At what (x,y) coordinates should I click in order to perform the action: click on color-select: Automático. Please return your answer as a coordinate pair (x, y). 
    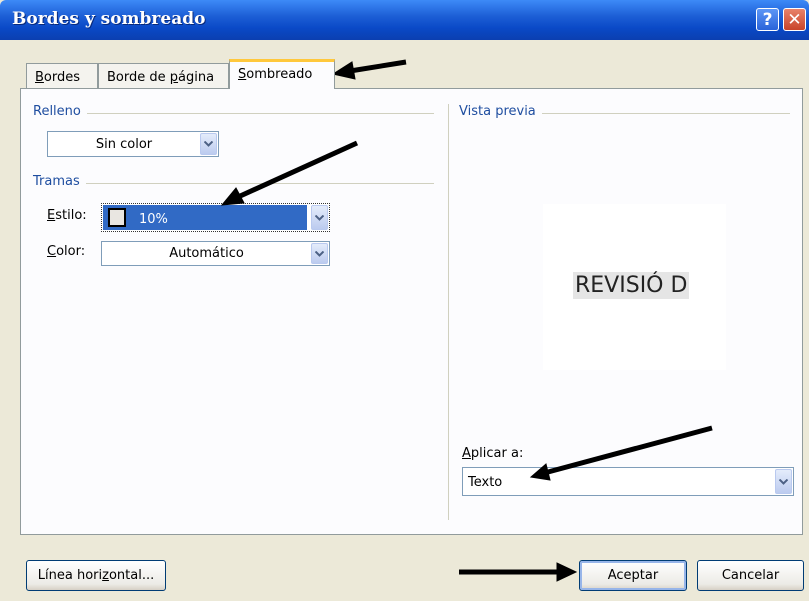
    Looking at the image, I should click on (215, 253).